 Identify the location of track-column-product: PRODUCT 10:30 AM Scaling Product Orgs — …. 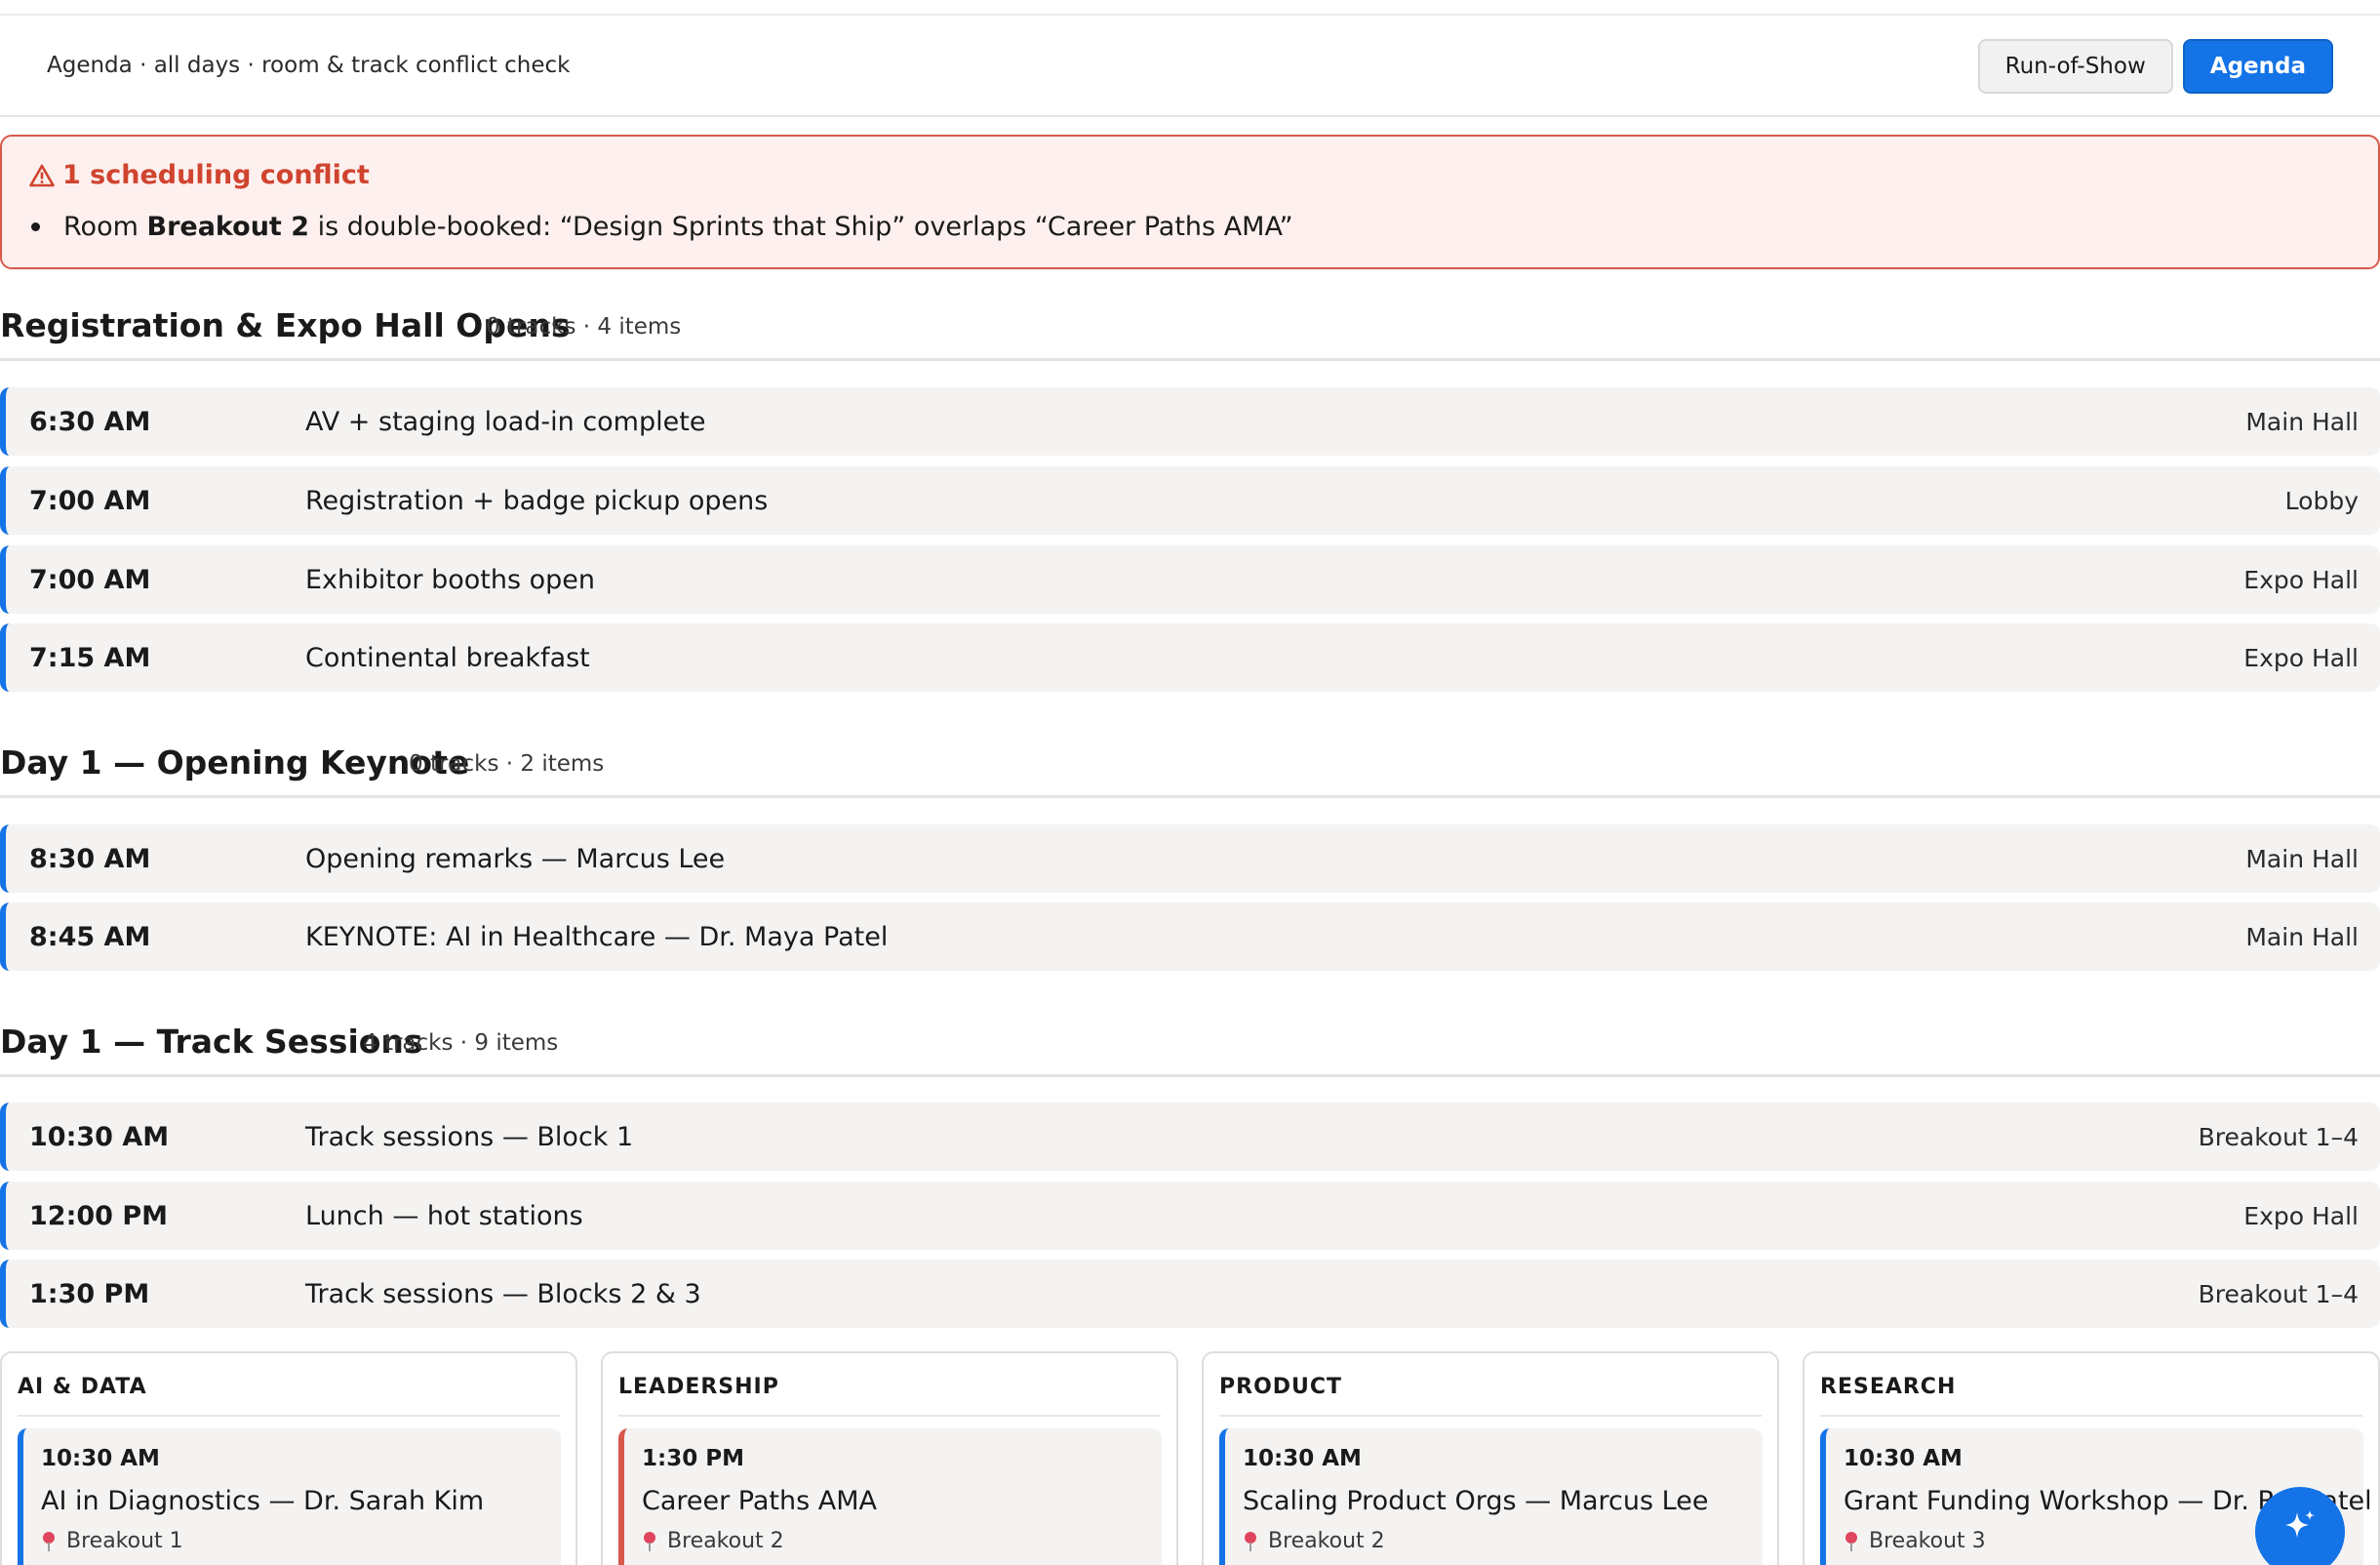
(1490, 1458).